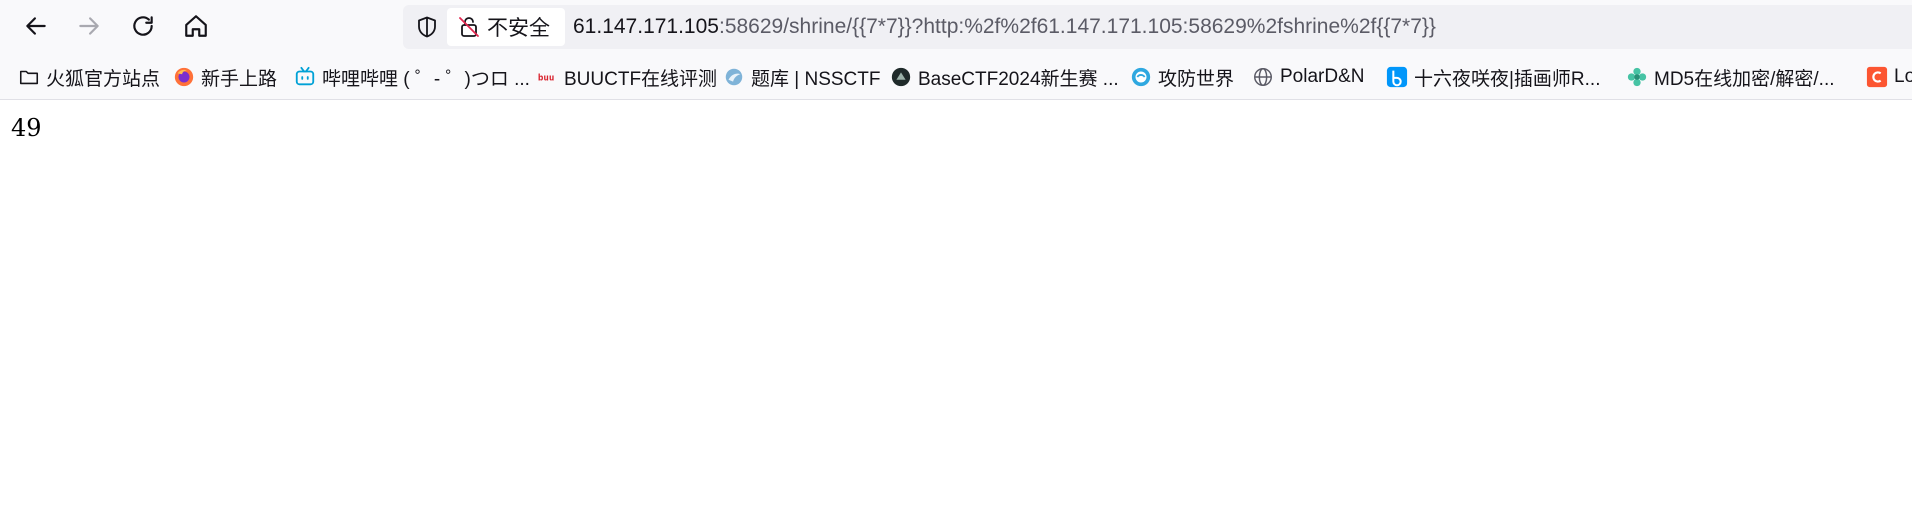 This screenshot has height=524, width=1912. I want to click on insecure-lock-icon, so click(469, 27).